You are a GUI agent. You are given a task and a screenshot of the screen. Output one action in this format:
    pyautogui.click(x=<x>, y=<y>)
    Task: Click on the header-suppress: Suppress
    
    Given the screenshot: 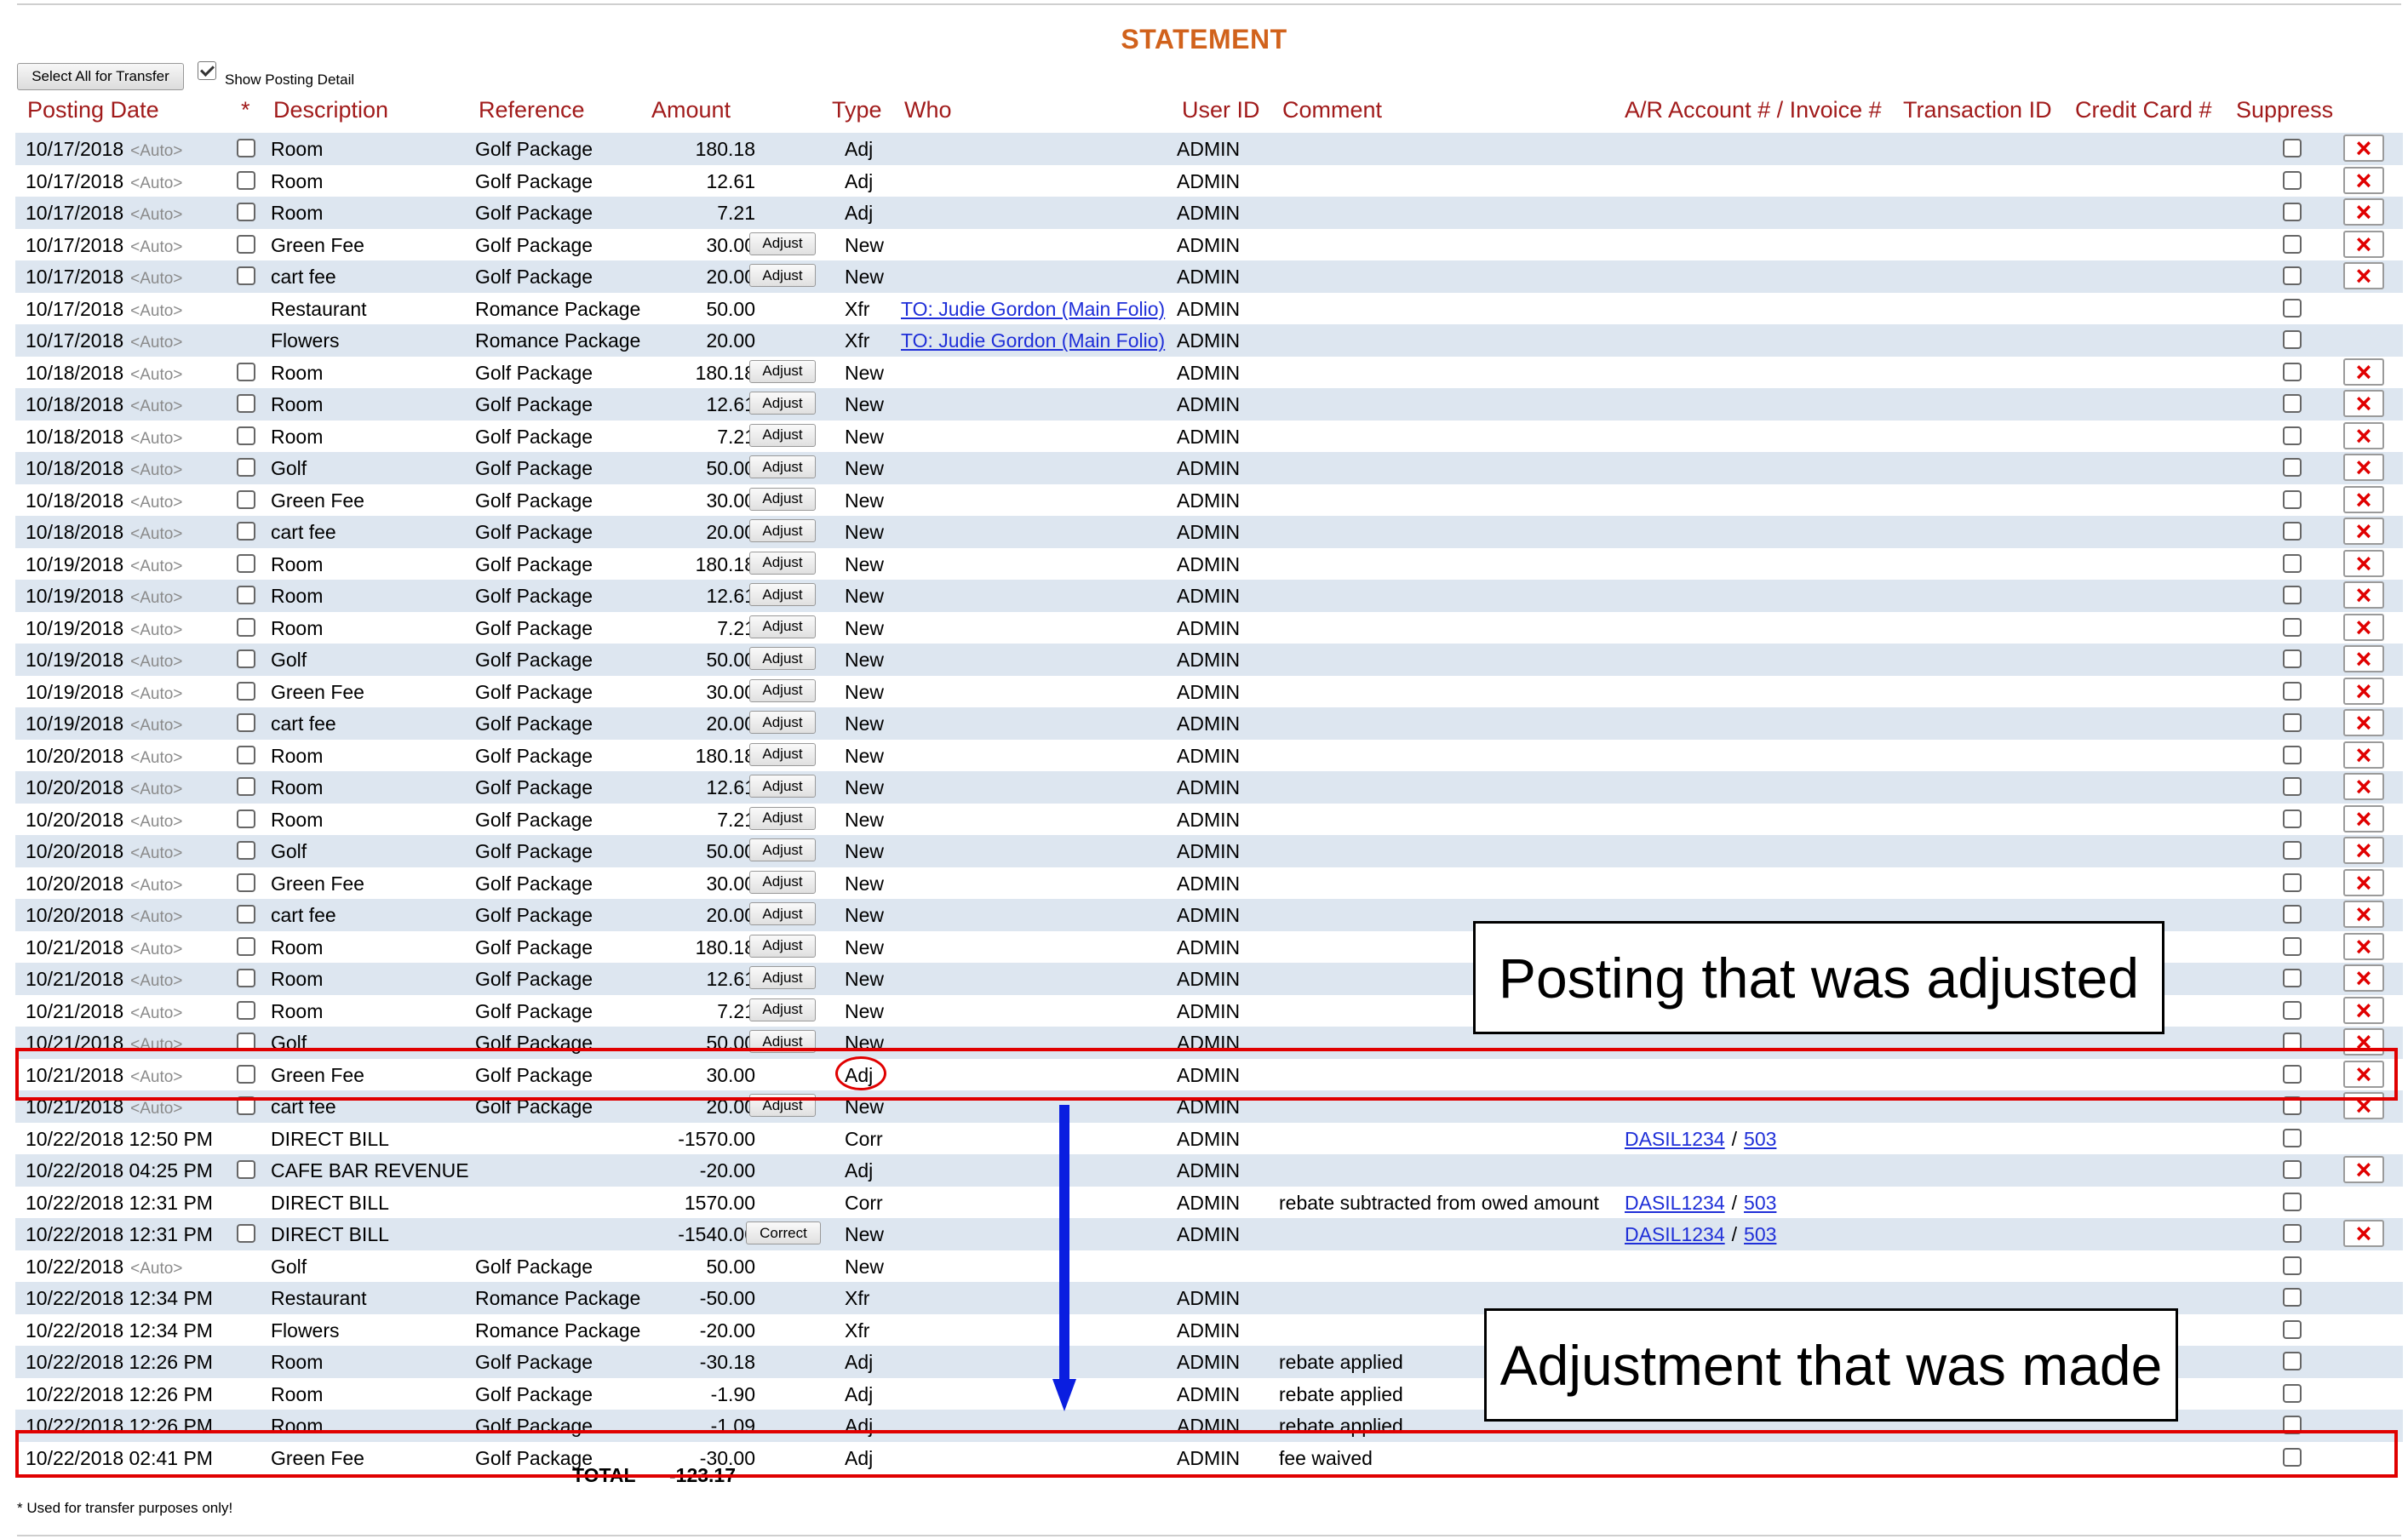 What is the action you would take?
    pyautogui.click(x=2284, y=110)
    